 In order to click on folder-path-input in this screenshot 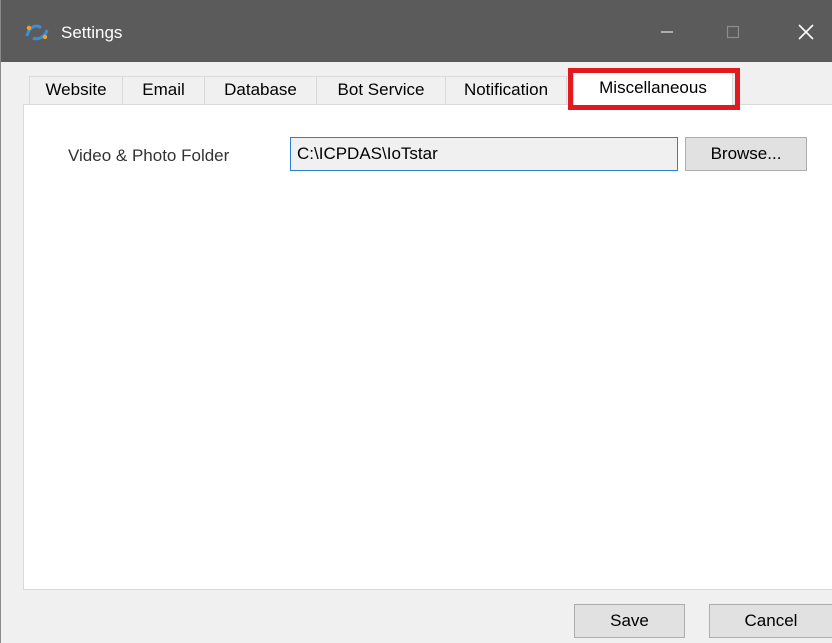, I will do `click(484, 154)`.